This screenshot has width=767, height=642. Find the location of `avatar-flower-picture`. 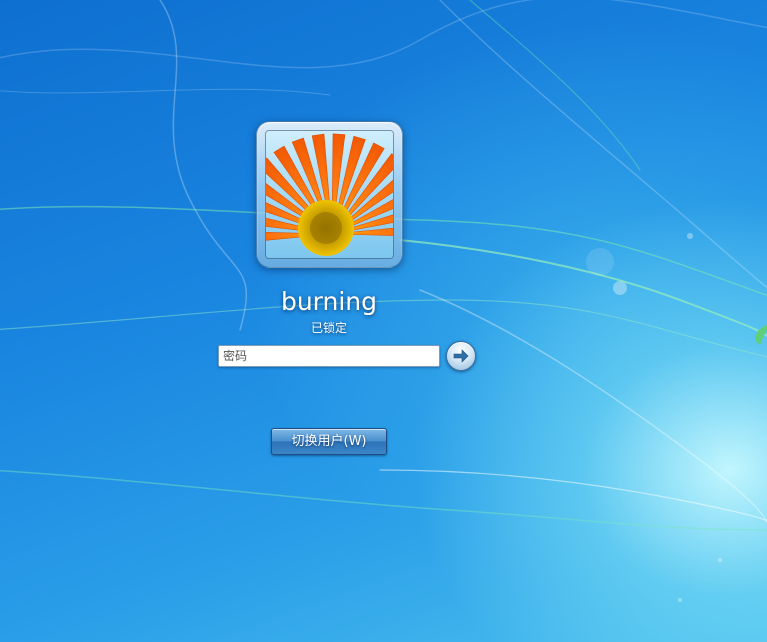

avatar-flower-picture is located at coordinates (329, 194).